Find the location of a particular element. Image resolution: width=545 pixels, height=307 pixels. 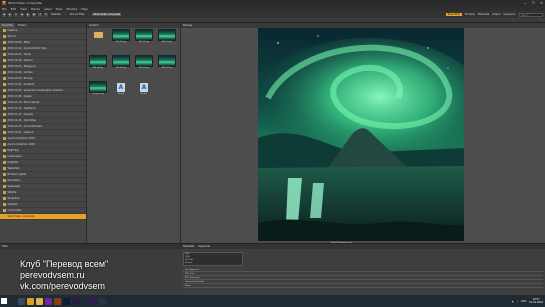

refine-button: ◧ is located at coordinates (28, 14).